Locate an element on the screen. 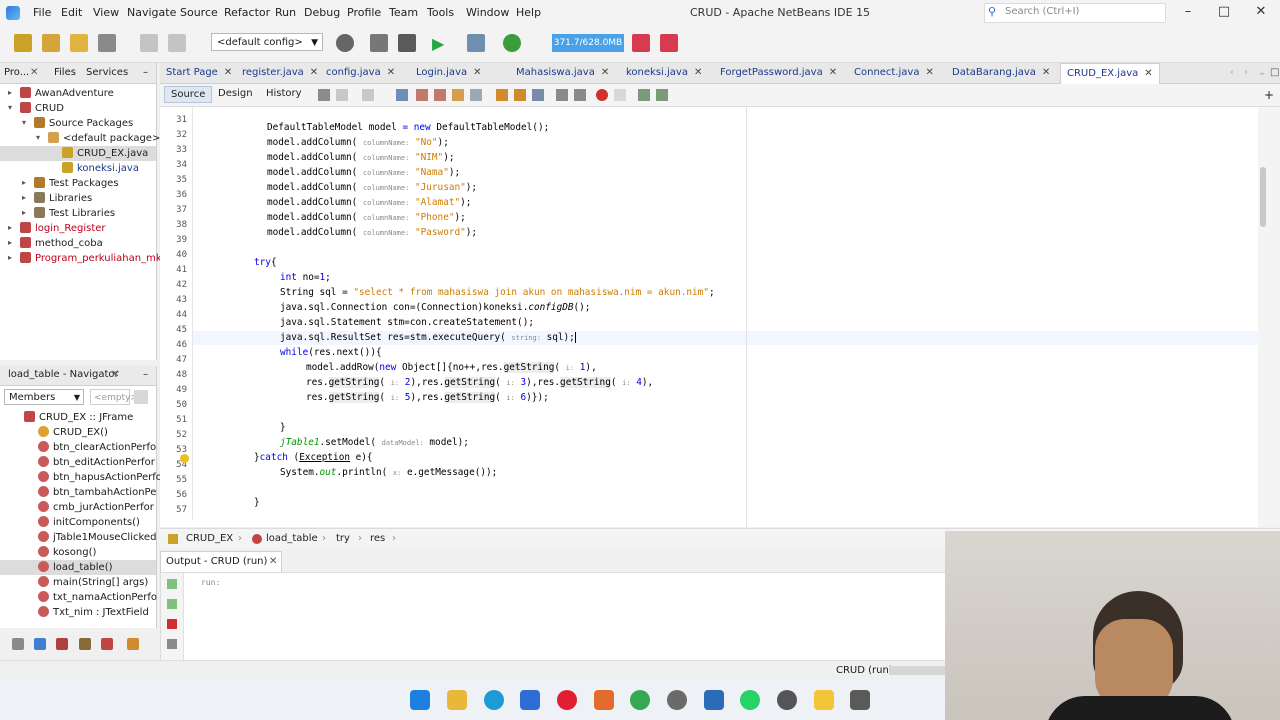  debug-icon is located at coordinates (476, 43).